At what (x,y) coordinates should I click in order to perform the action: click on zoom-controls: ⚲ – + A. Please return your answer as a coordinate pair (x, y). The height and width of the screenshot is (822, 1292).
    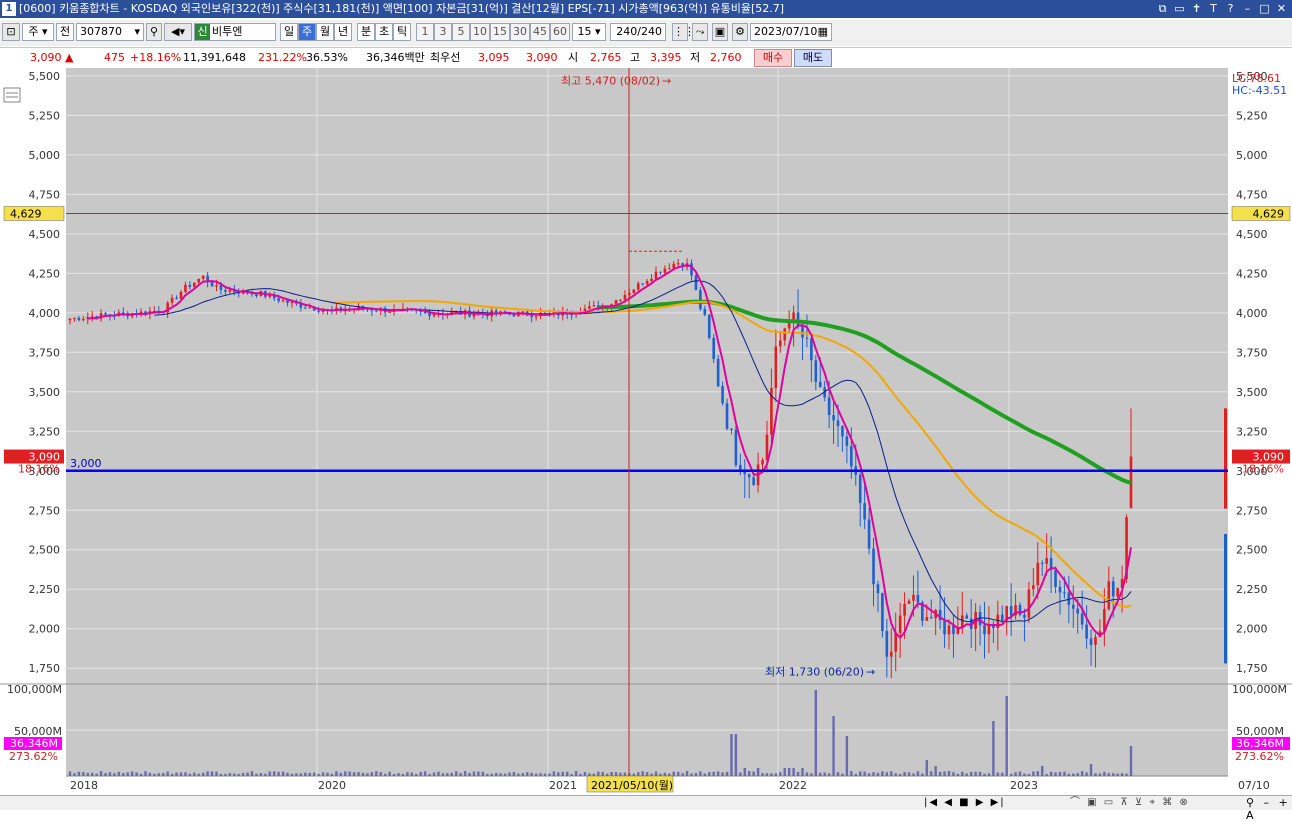
    Looking at the image, I should click on (1269, 809).